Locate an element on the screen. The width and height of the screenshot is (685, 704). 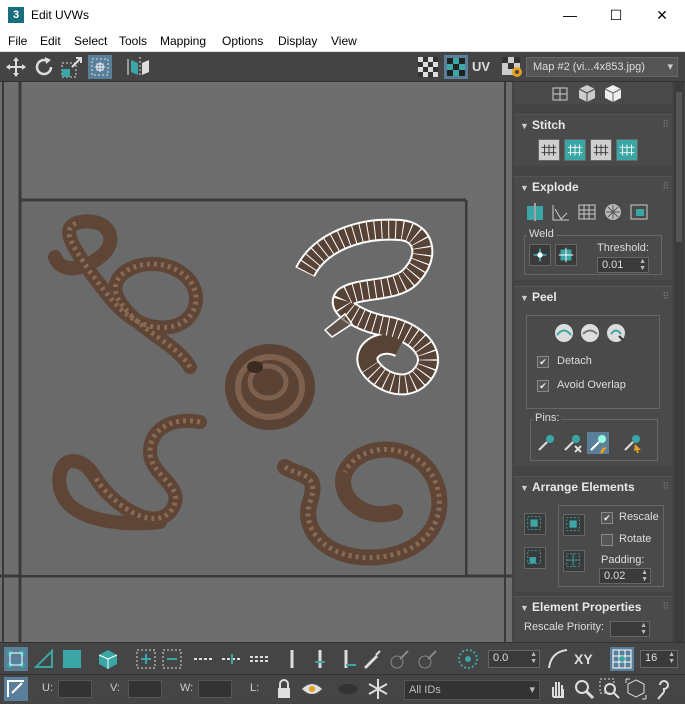
xy-toggle: XY is located at coordinates (587, 659).